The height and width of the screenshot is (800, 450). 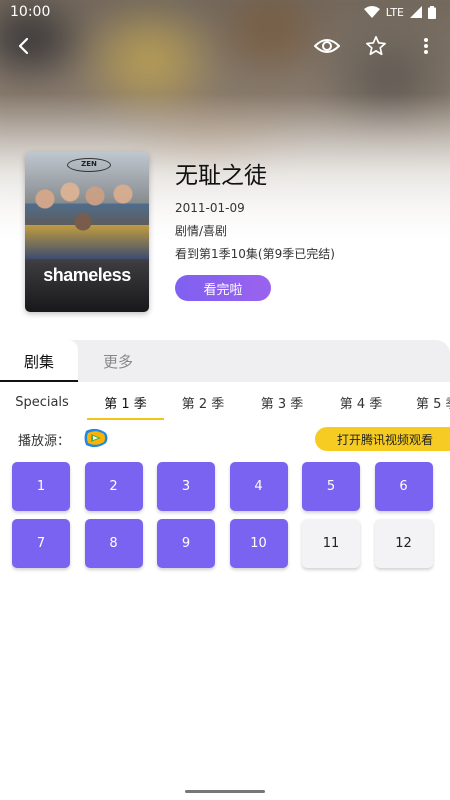 I want to click on signal-icon, so click(x=416, y=12).